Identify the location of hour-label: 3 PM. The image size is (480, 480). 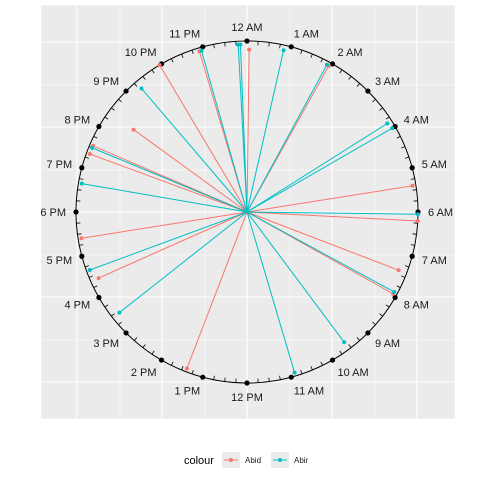
(106, 344).